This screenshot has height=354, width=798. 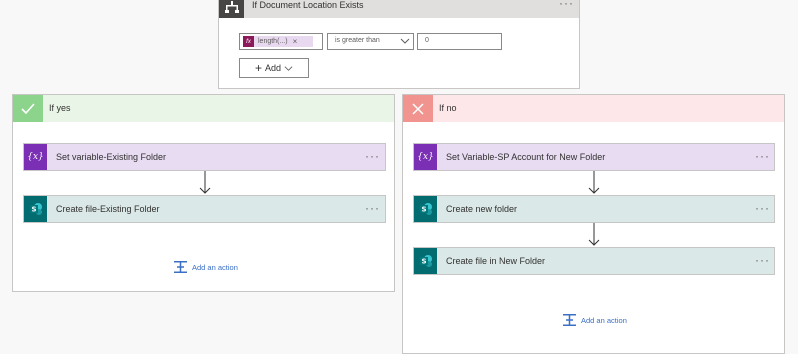 I want to click on action-create-file-in-new-folder: S Create file in New Folder ···, so click(x=594, y=261).